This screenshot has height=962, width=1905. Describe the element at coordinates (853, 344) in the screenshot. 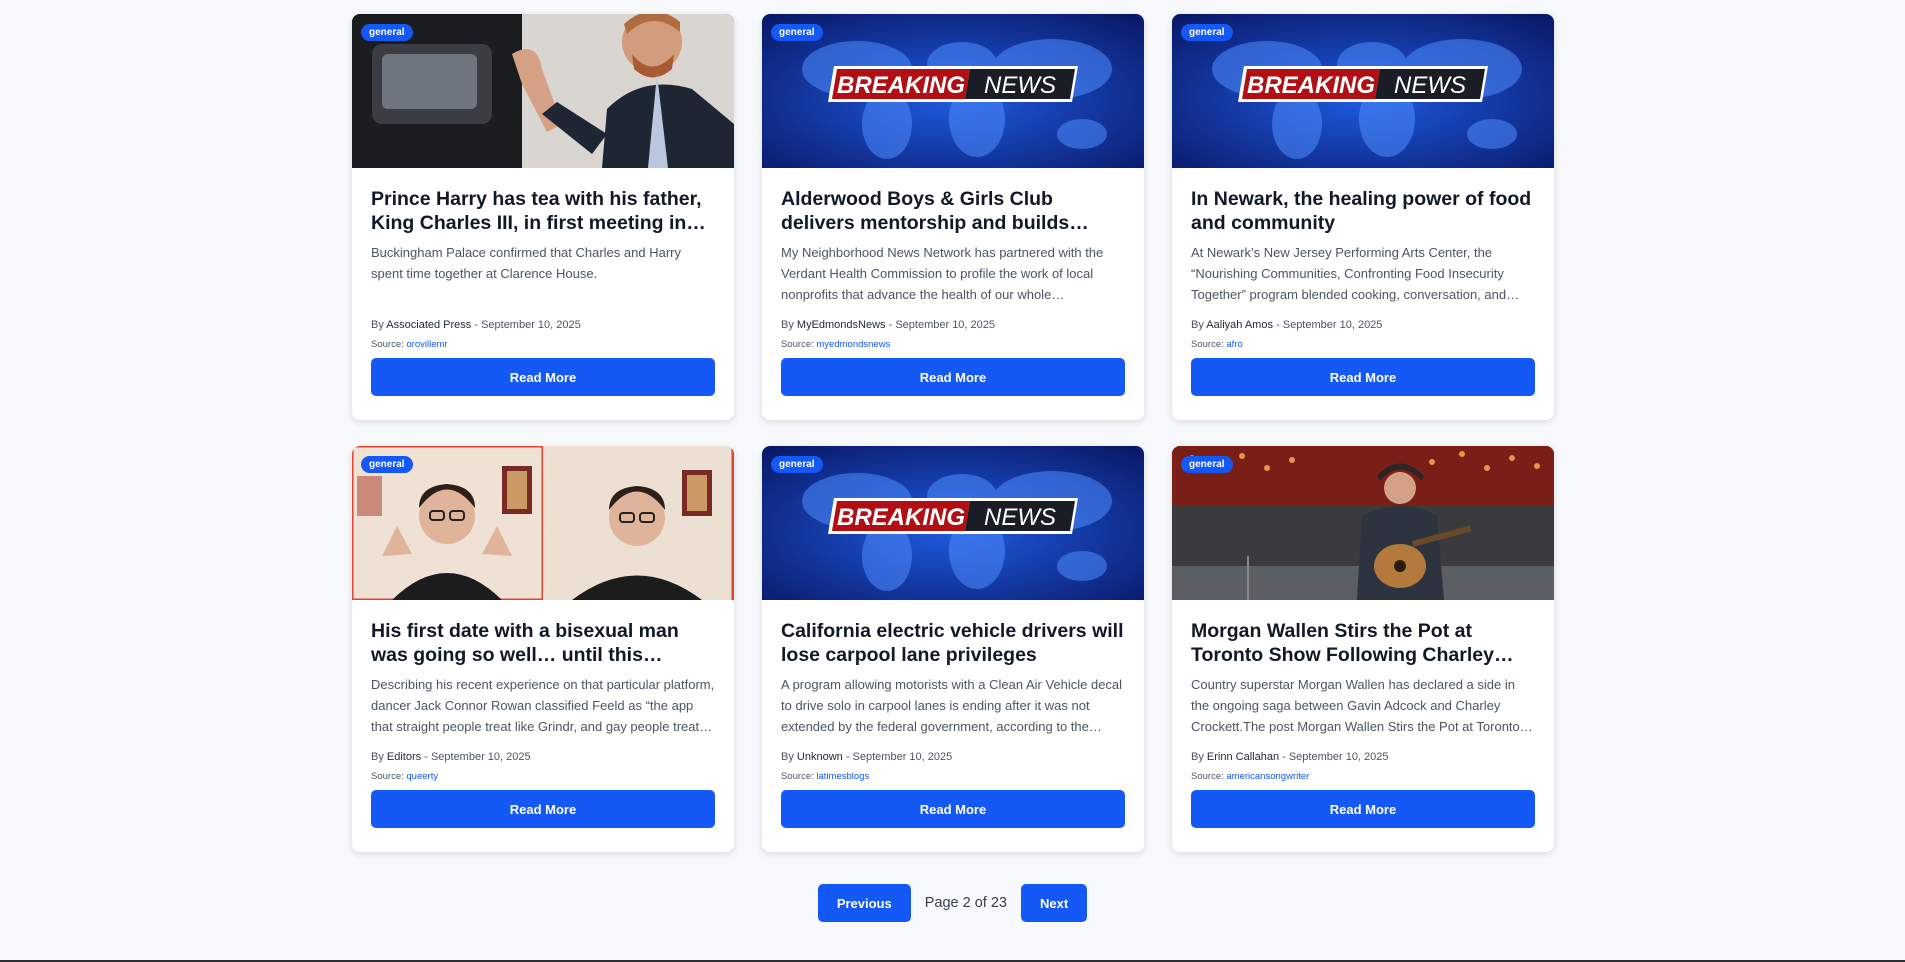

I see `source-link: myedmondsnews` at that location.